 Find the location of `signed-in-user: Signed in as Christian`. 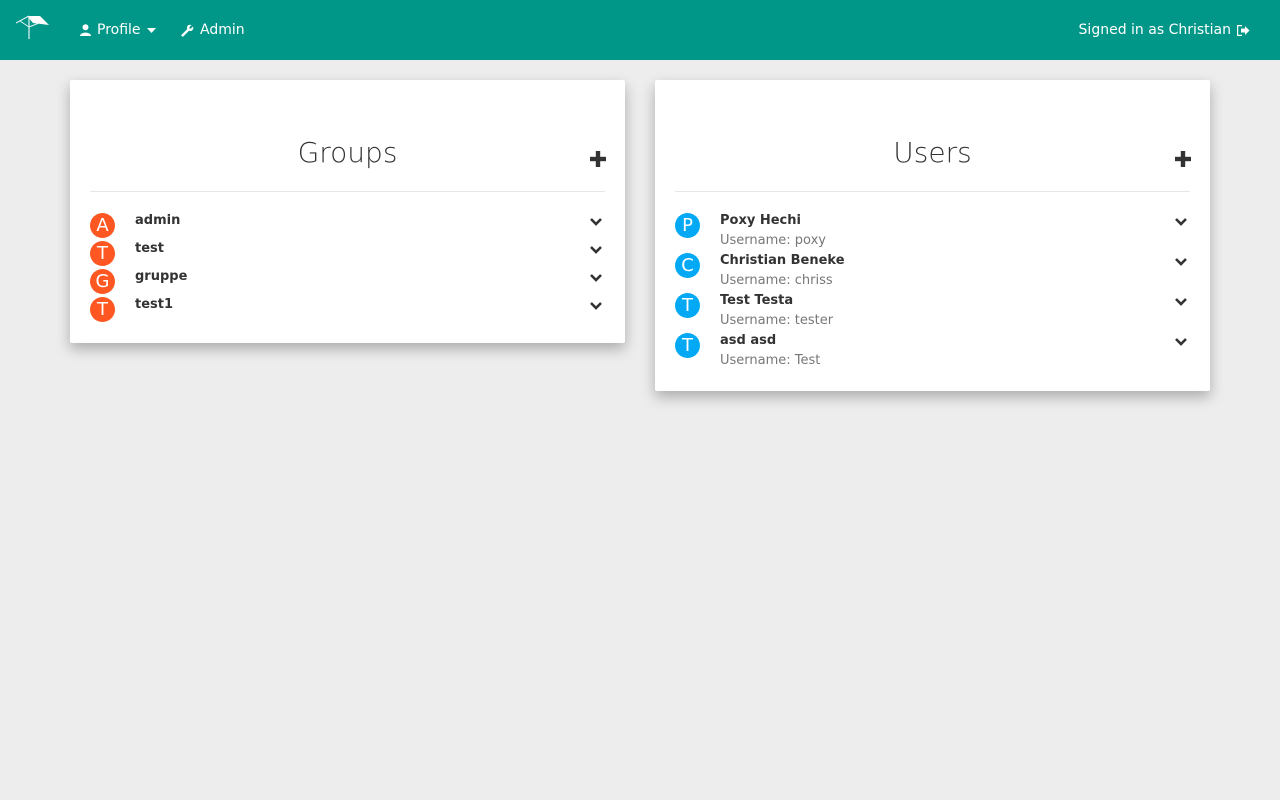

signed-in-user: Signed in as Christian is located at coordinates (1164, 30).